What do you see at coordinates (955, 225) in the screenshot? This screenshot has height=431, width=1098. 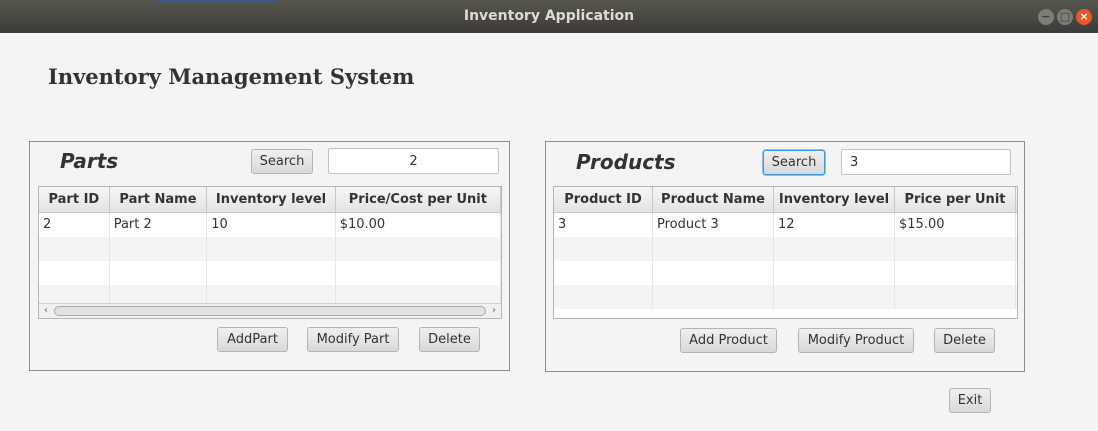 I see `cell-price: $15.00` at bounding box center [955, 225].